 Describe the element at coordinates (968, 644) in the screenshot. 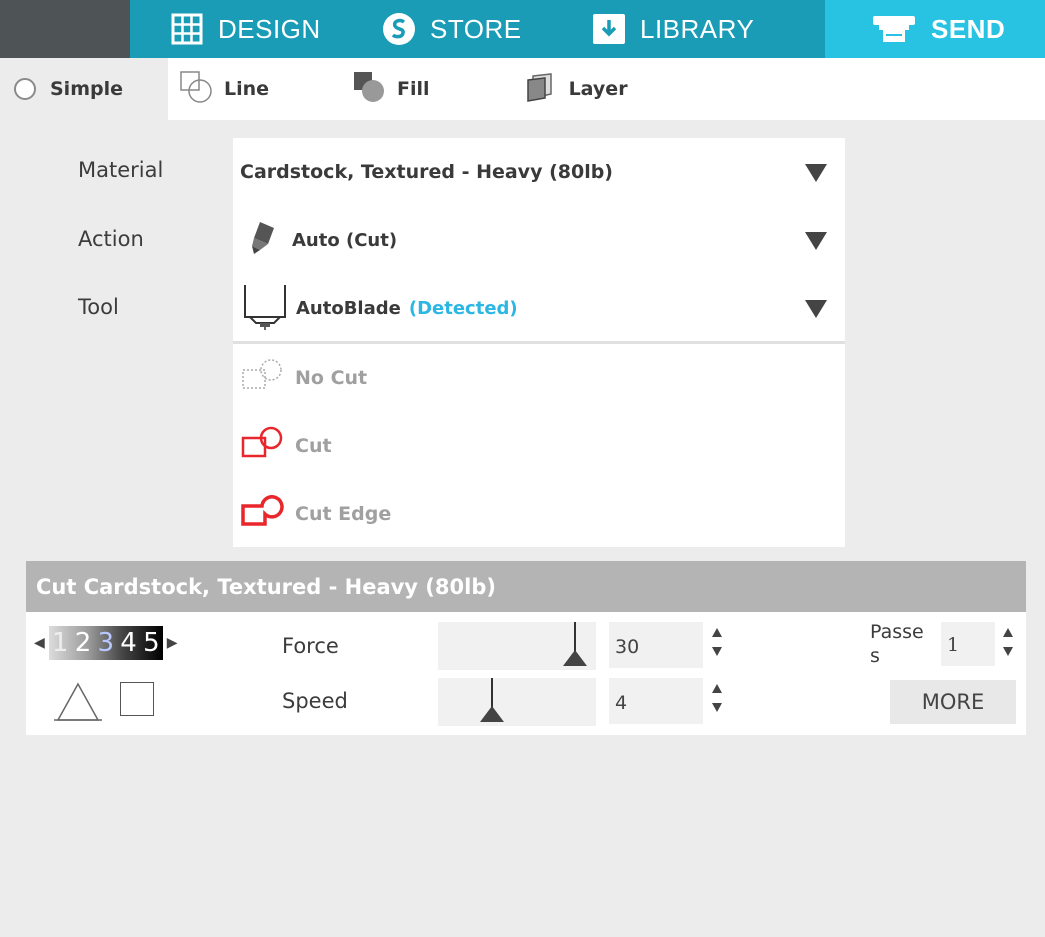

I see `passes-input: 1` at that location.